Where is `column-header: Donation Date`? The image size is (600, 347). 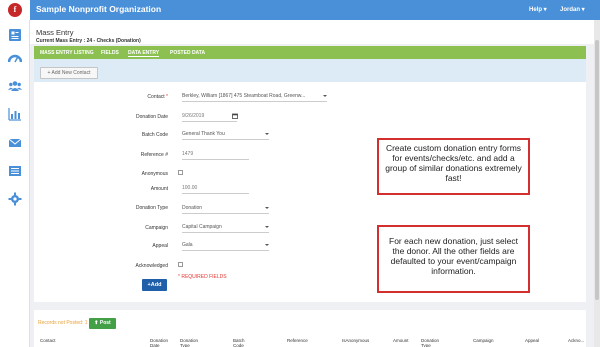
column-header: Donation Date is located at coordinates (161, 342).